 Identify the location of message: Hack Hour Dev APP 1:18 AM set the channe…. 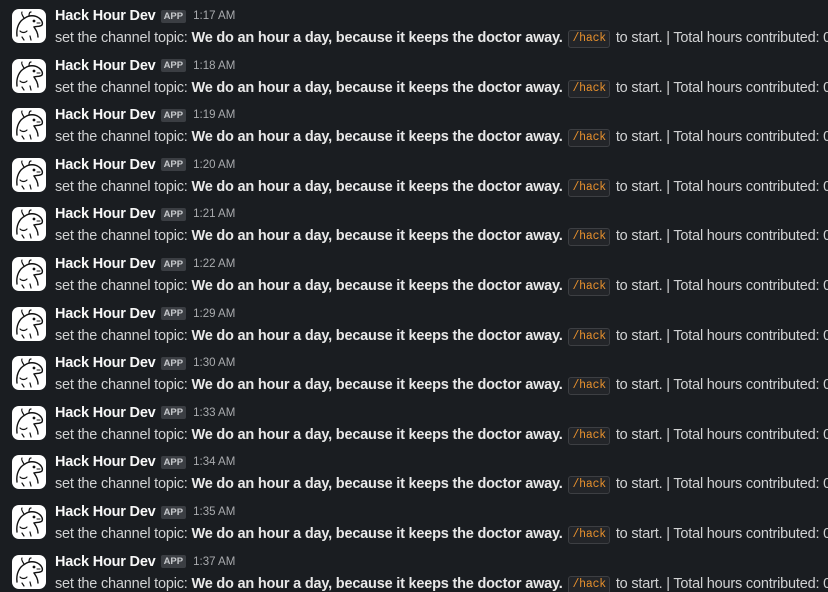
(414, 81).